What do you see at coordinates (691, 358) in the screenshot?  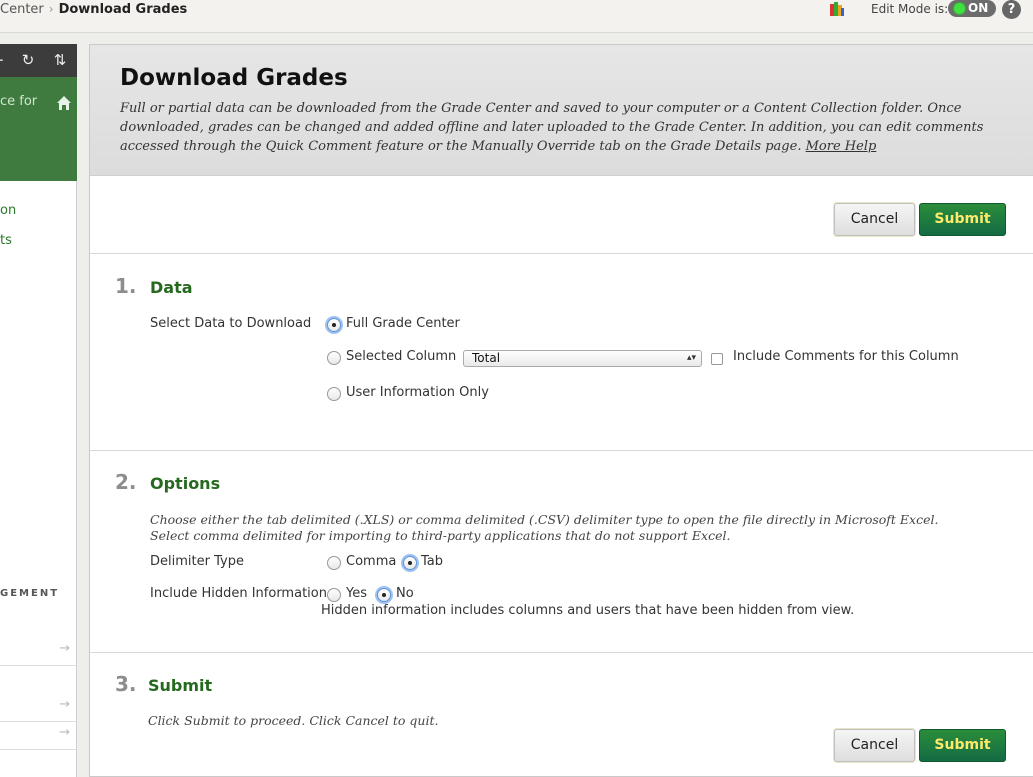 I see `select-arrows-icon: ▴▾` at bounding box center [691, 358].